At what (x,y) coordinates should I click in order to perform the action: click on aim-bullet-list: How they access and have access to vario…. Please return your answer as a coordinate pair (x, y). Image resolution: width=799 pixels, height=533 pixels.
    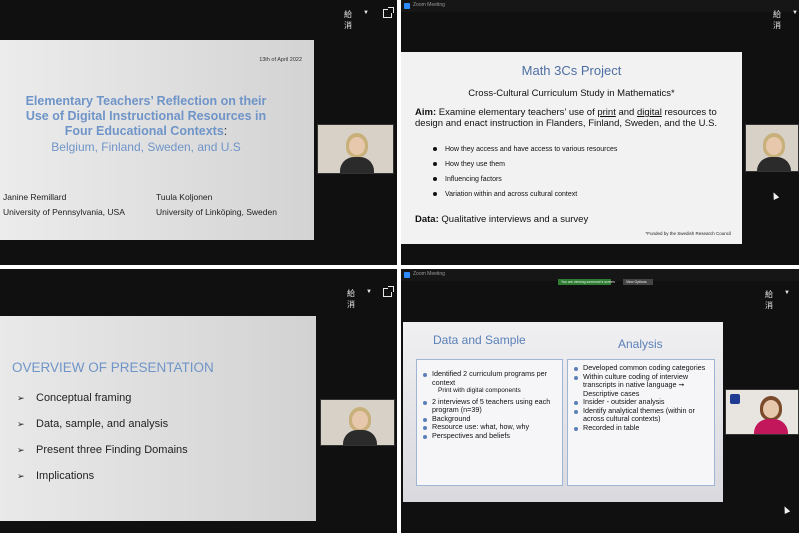
    Looking at the image, I should click on (525, 176).